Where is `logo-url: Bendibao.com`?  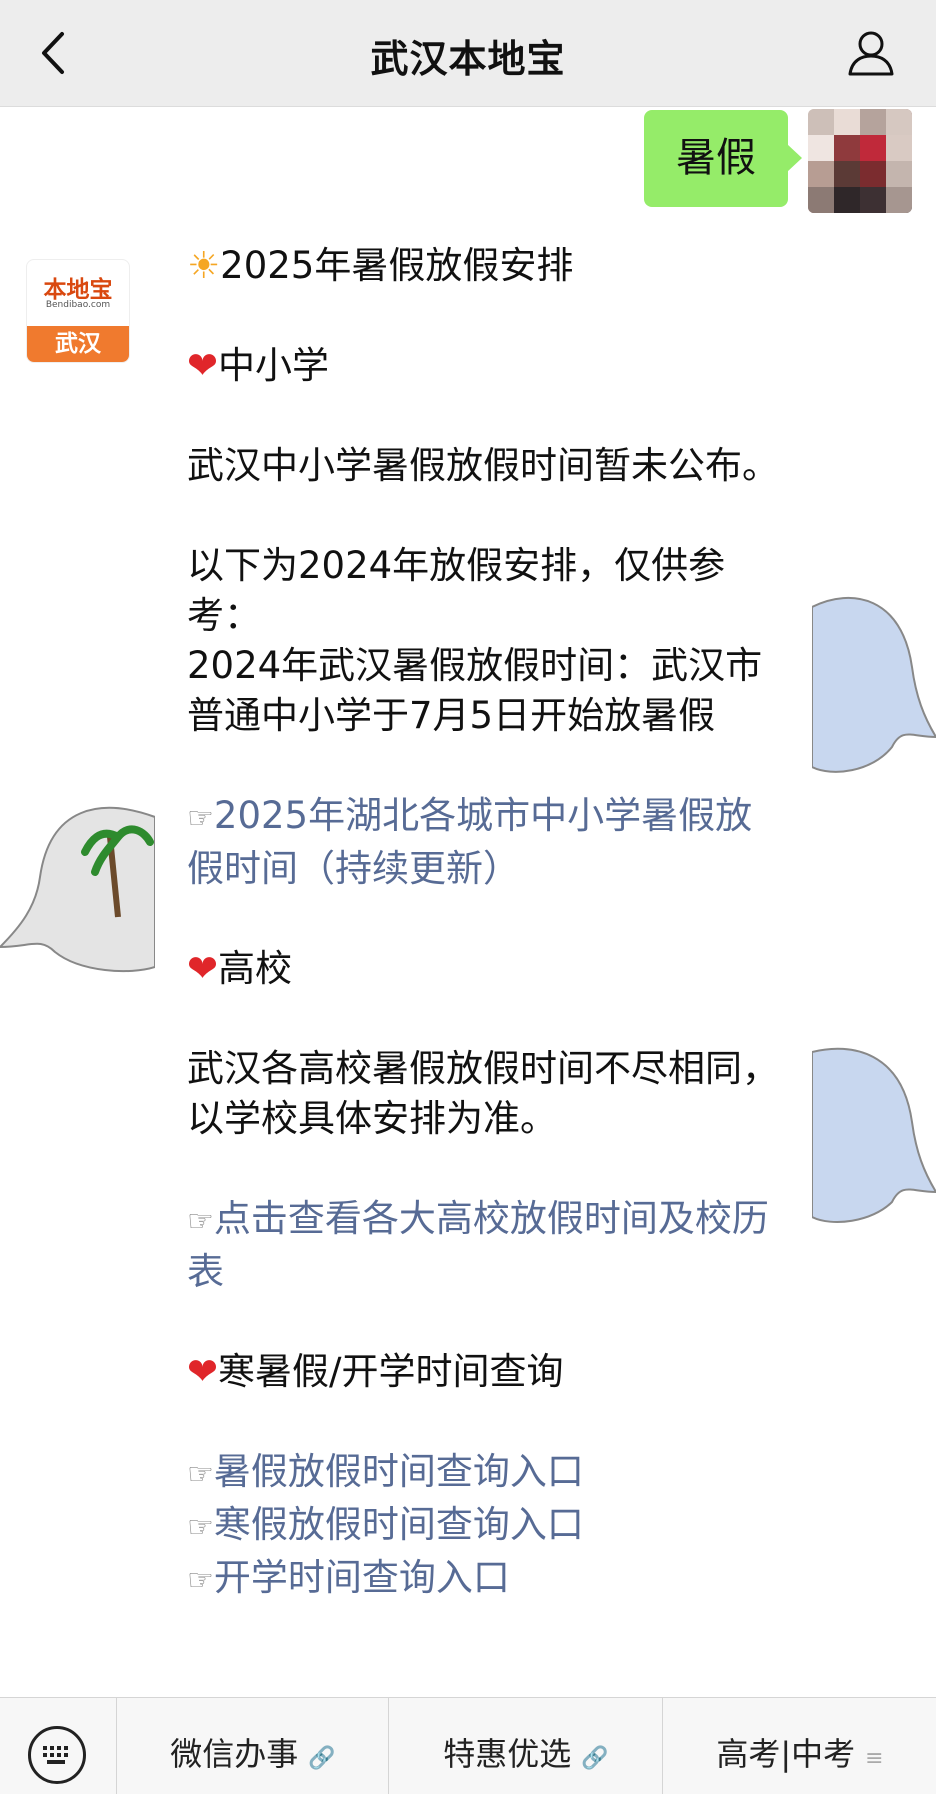
logo-url: Bendibao.com is located at coordinates (78, 305).